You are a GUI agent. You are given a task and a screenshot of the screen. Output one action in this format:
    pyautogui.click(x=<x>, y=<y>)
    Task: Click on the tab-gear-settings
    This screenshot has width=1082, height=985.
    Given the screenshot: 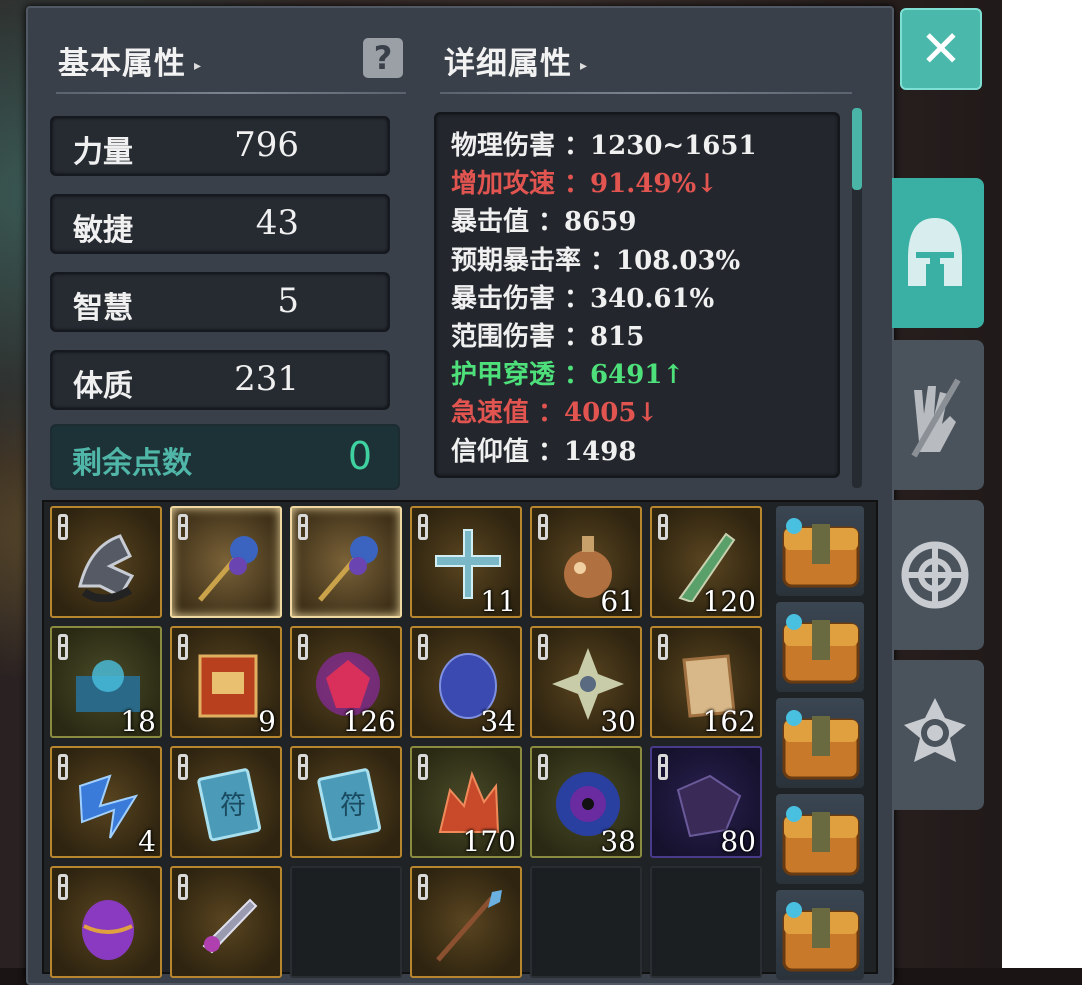 What is the action you would take?
    pyautogui.click(x=938, y=735)
    